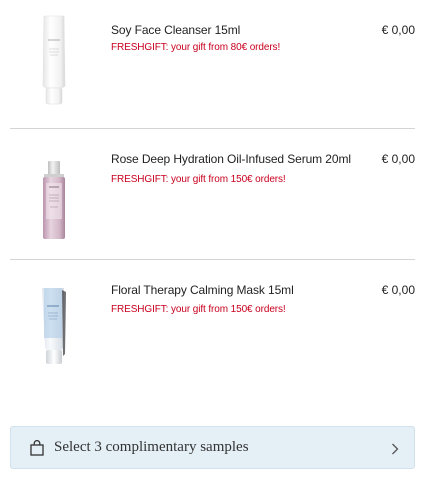 This screenshot has height=477, width=440. I want to click on select-samples-label: Select 3 complimentary samples, so click(151, 447).